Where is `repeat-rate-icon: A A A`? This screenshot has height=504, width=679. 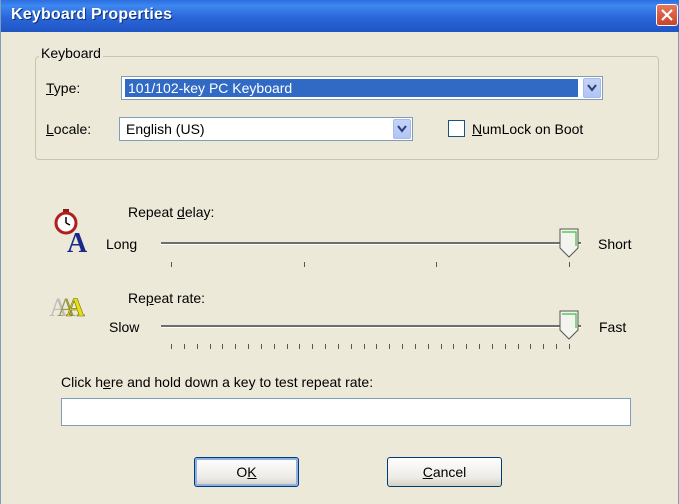
repeat-rate-icon: A A A is located at coordinates (73, 305).